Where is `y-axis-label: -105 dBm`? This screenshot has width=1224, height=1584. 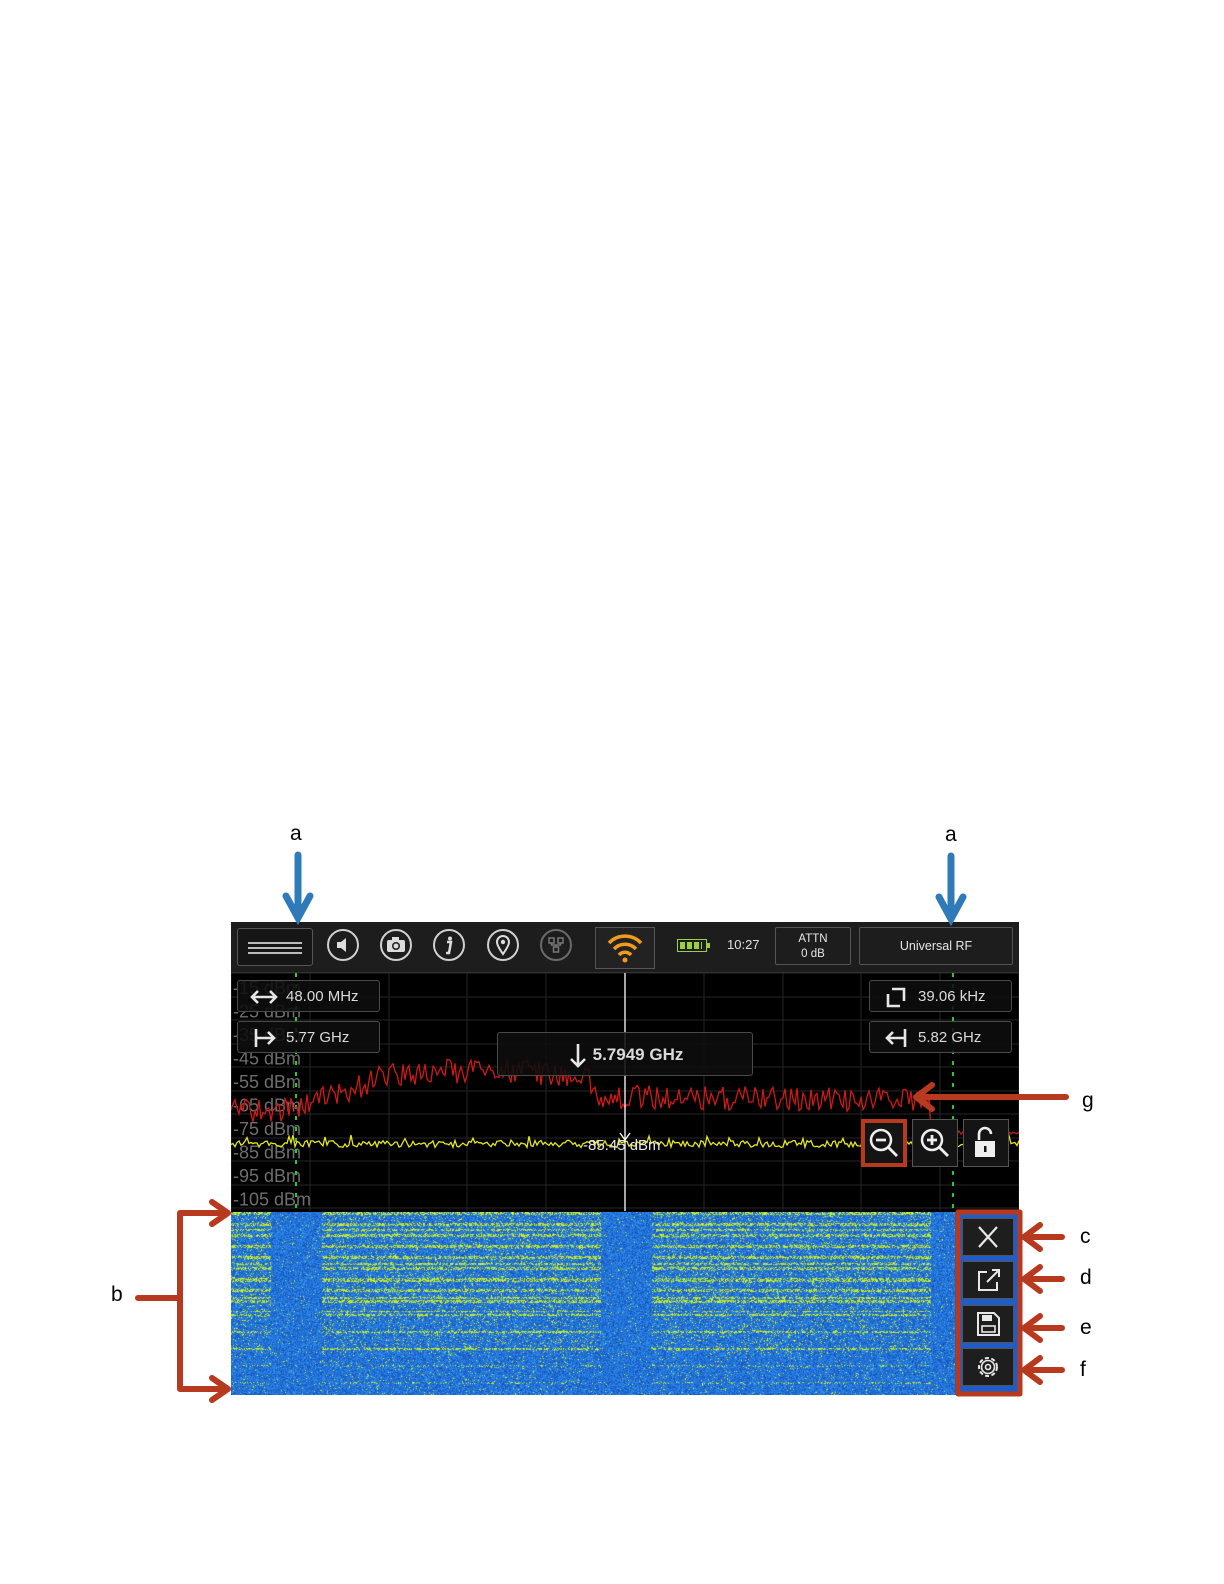
y-axis-label: -105 dBm is located at coordinates (272, 1200).